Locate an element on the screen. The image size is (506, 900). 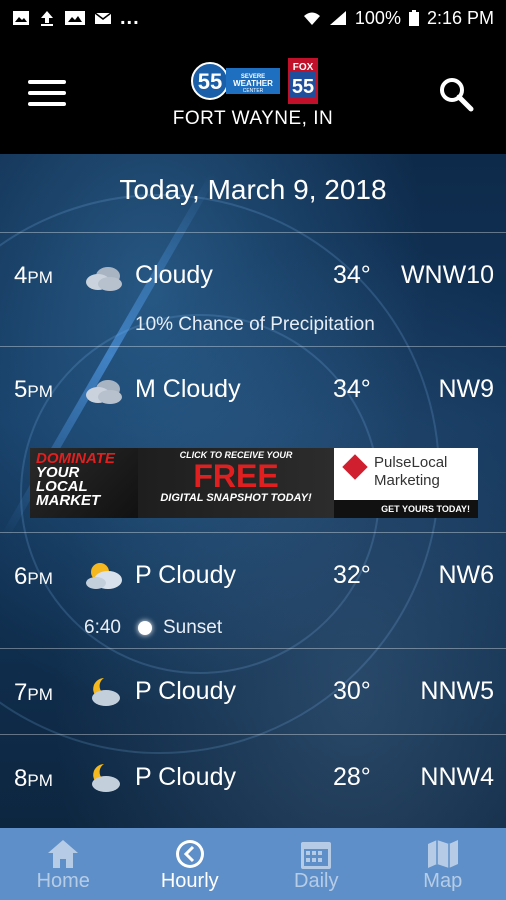
nav-daily: Daily is located at coordinates (316, 864).